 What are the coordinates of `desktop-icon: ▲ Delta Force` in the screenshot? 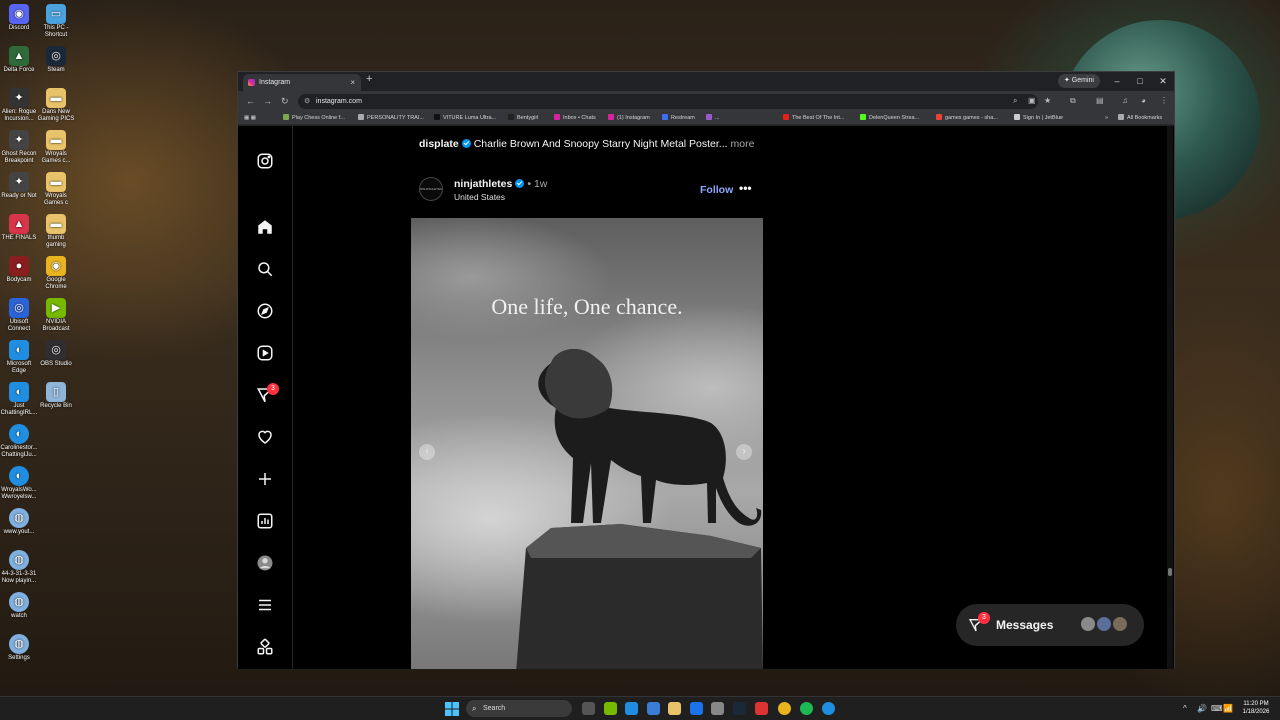 It's located at (19, 60).